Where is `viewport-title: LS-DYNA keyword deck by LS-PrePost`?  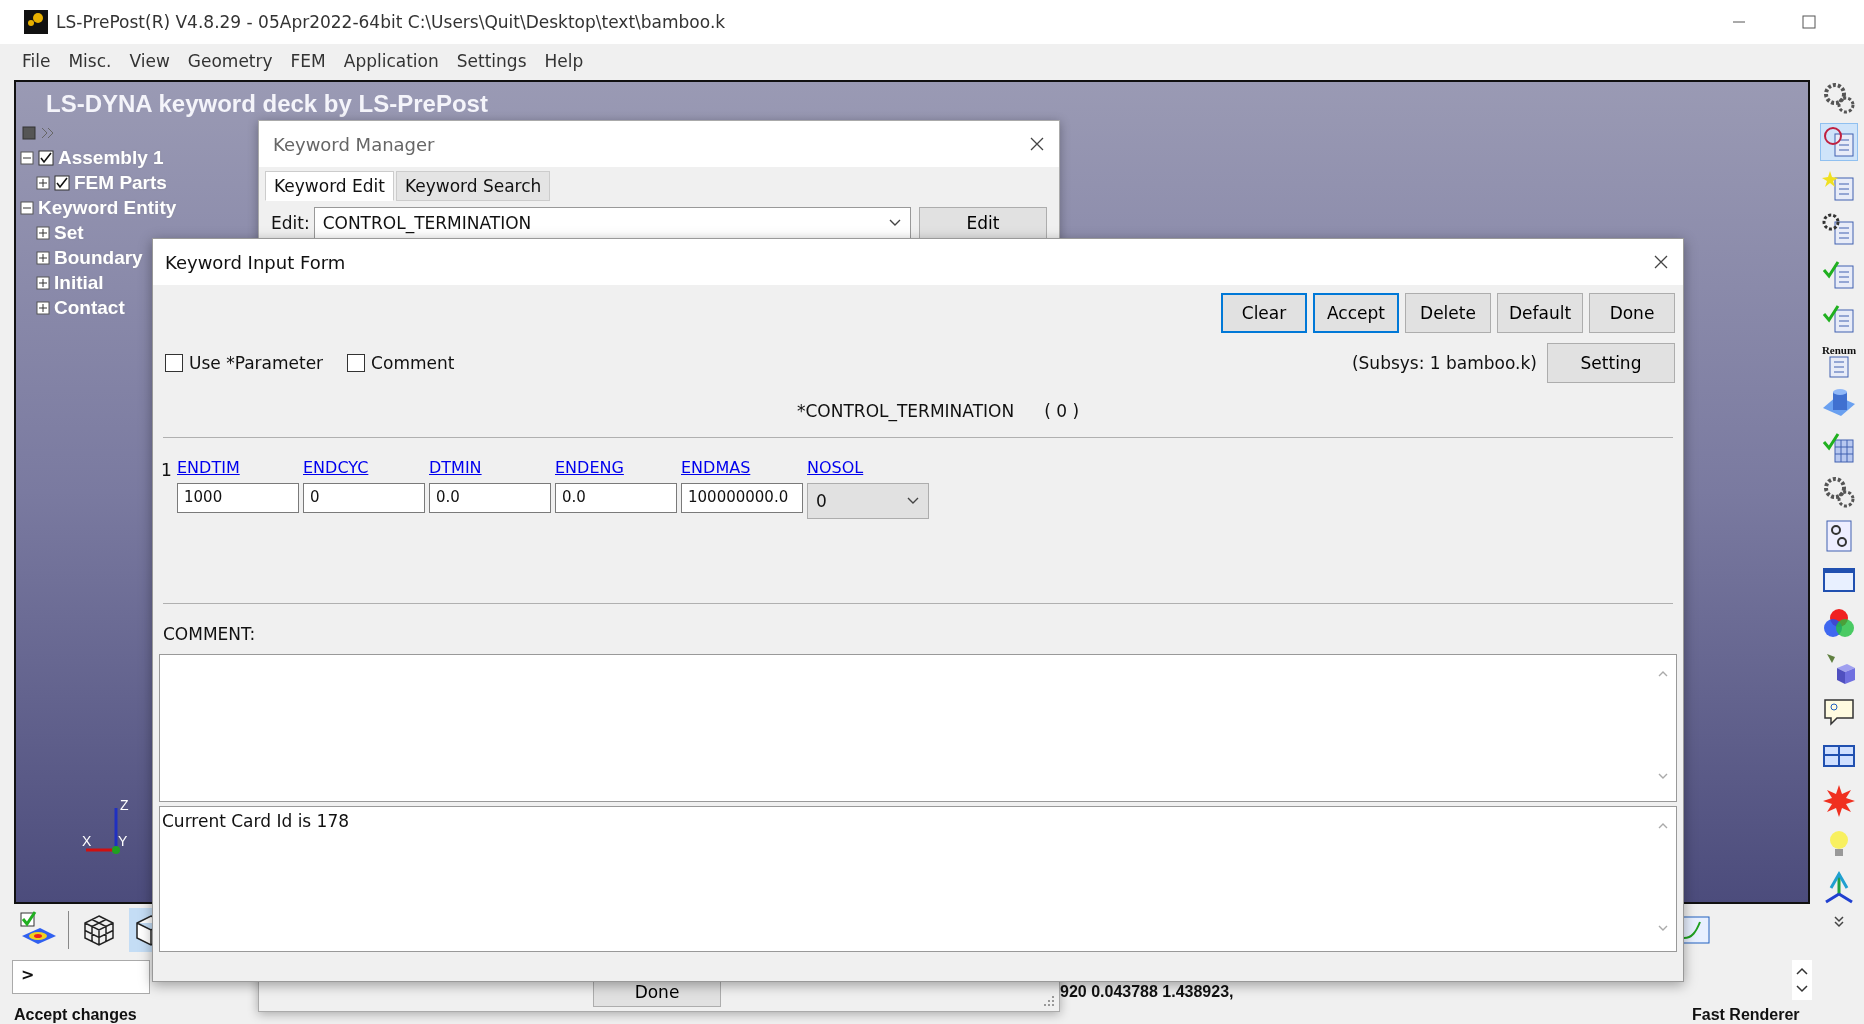 viewport-title: LS-DYNA keyword deck by LS-PrePost is located at coordinates (267, 104).